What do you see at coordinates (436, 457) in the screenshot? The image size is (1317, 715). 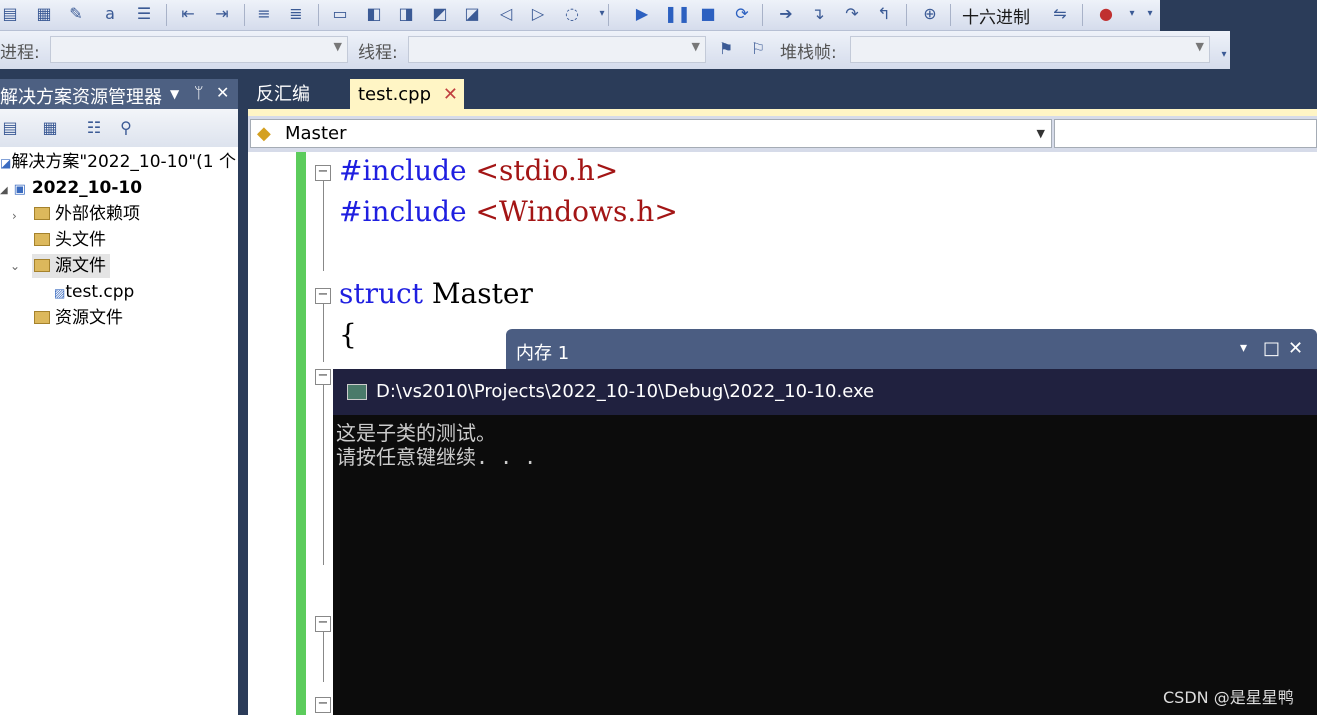 I see `console-output-line: 请按任意键继续. . .` at bounding box center [436, 457].